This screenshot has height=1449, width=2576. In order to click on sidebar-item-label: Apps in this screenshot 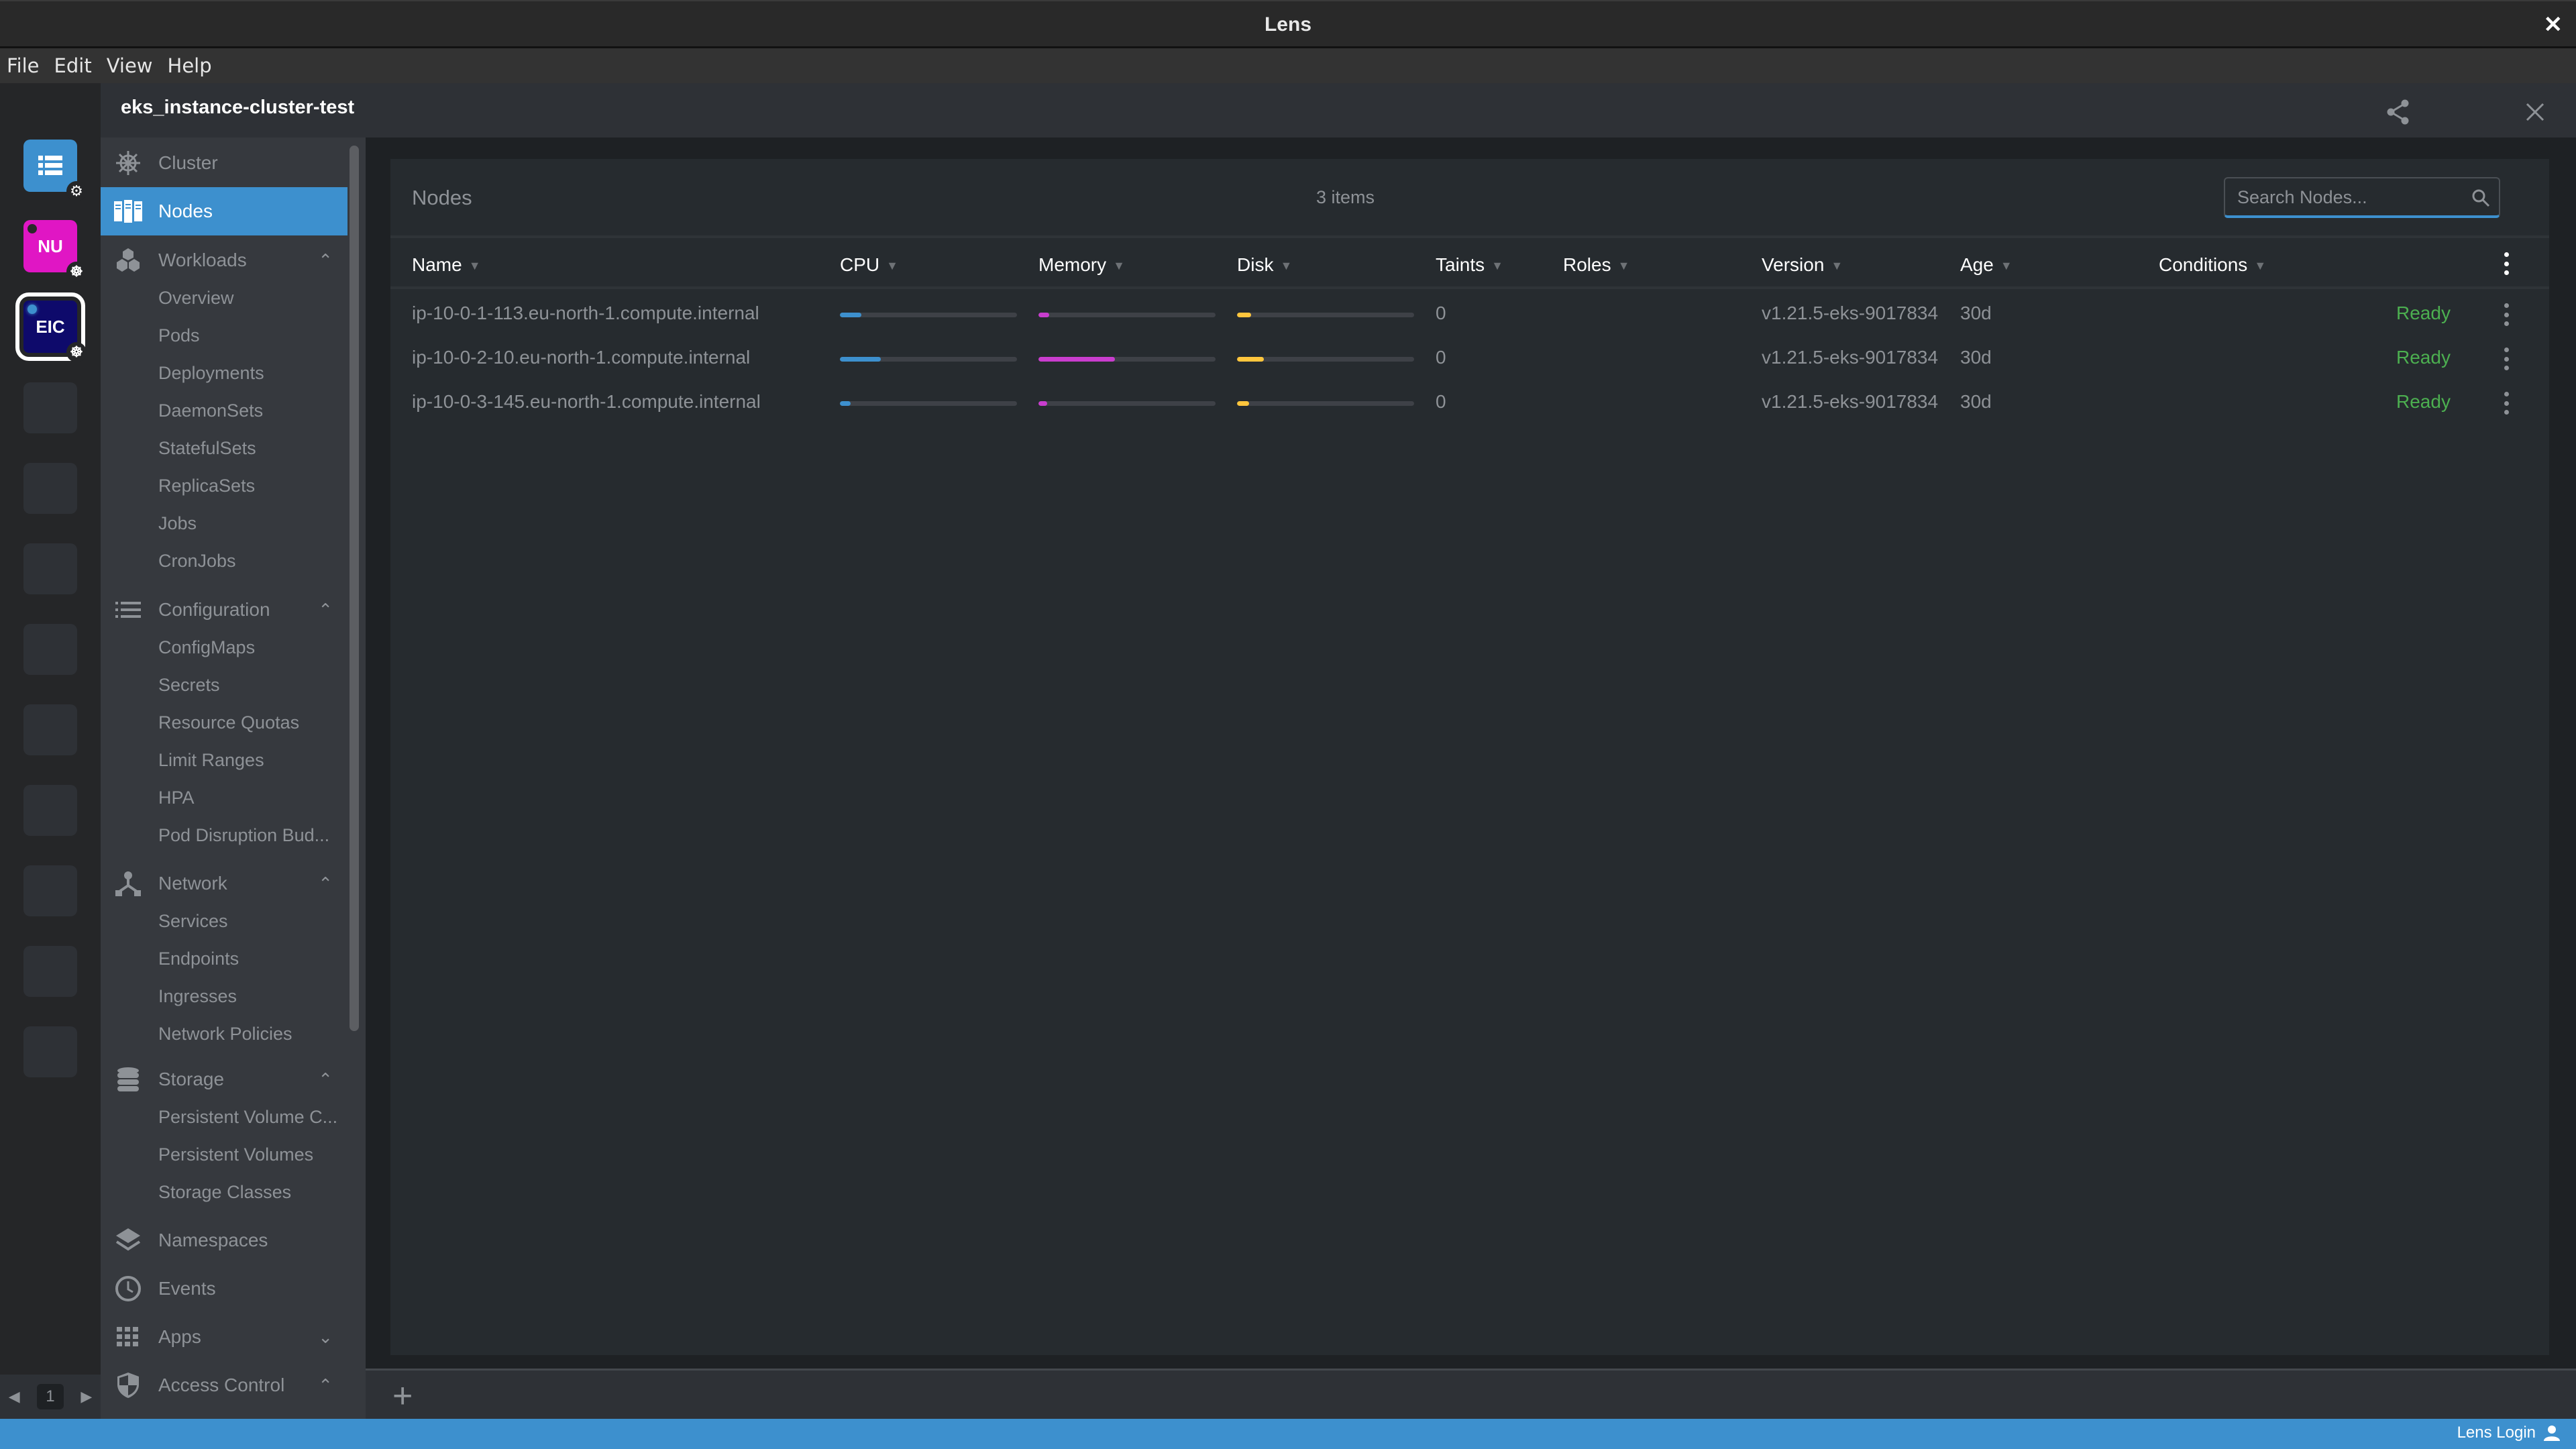, I will do `click(179, 1336)`.